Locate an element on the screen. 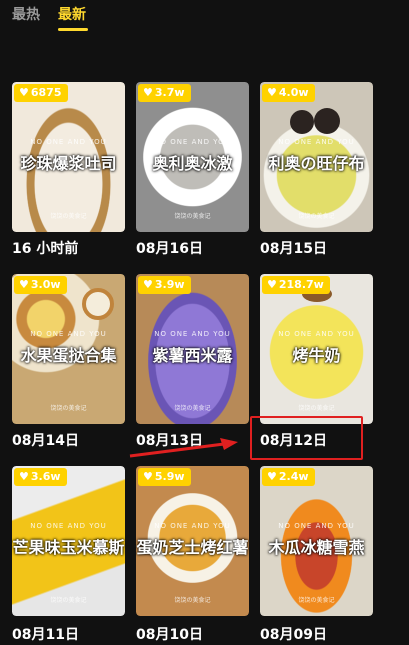 The height and width of the screenshot is (645, 409). like-badge: ♥ 3.6w is located at coordinates (40, 477).